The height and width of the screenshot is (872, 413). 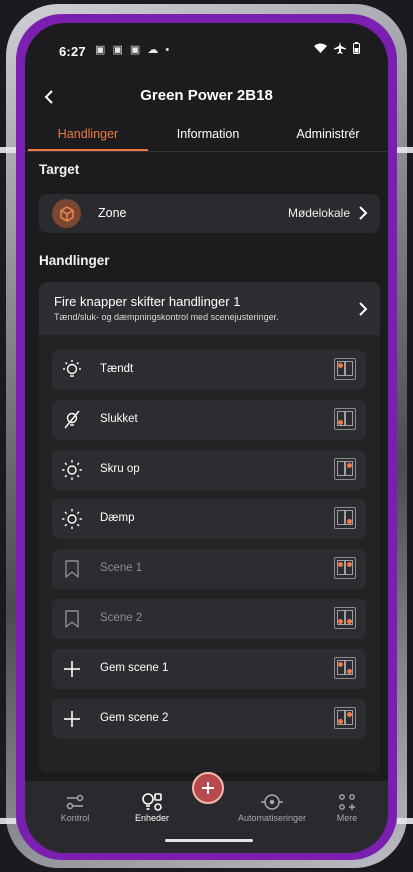 What do you see at coordinates (152, 802) in the screenshot?
I see `devices-icon` at bounding box center [152, 802].